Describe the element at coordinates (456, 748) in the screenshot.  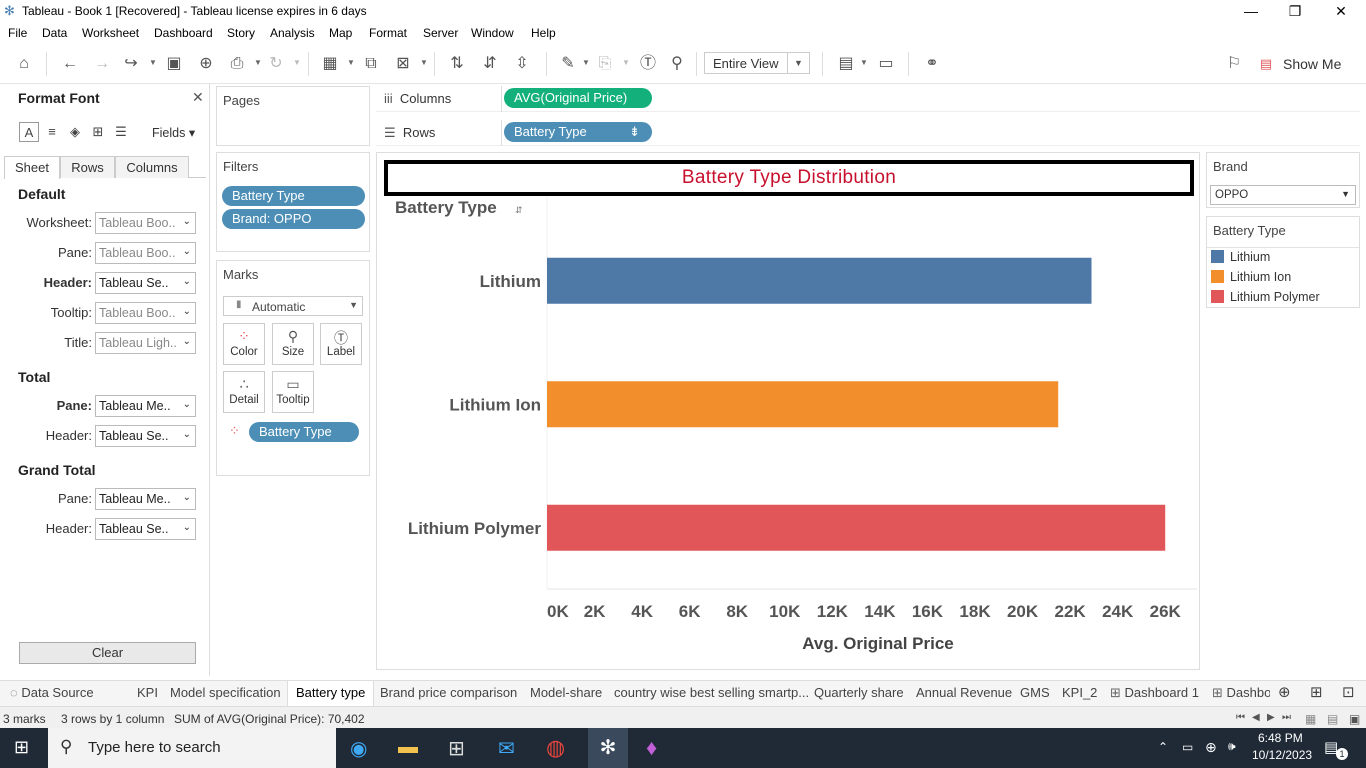
I see `store-icon: ⊞` at that location.